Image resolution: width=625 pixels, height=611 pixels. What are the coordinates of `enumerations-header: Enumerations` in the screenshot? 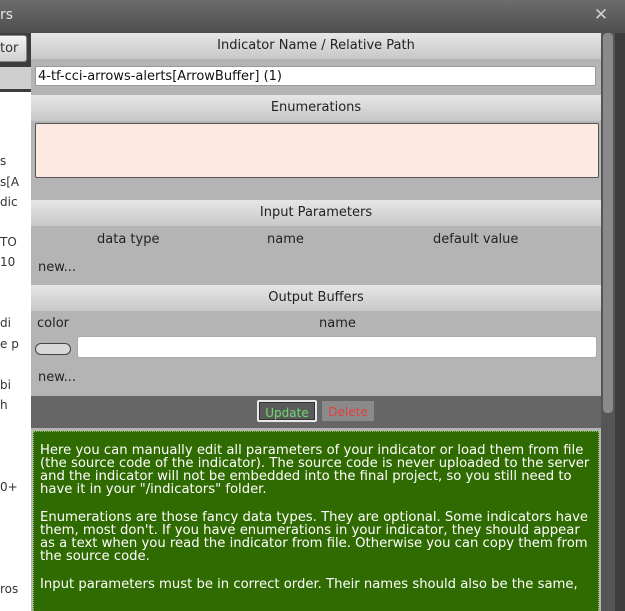 It's located at (316, 108).